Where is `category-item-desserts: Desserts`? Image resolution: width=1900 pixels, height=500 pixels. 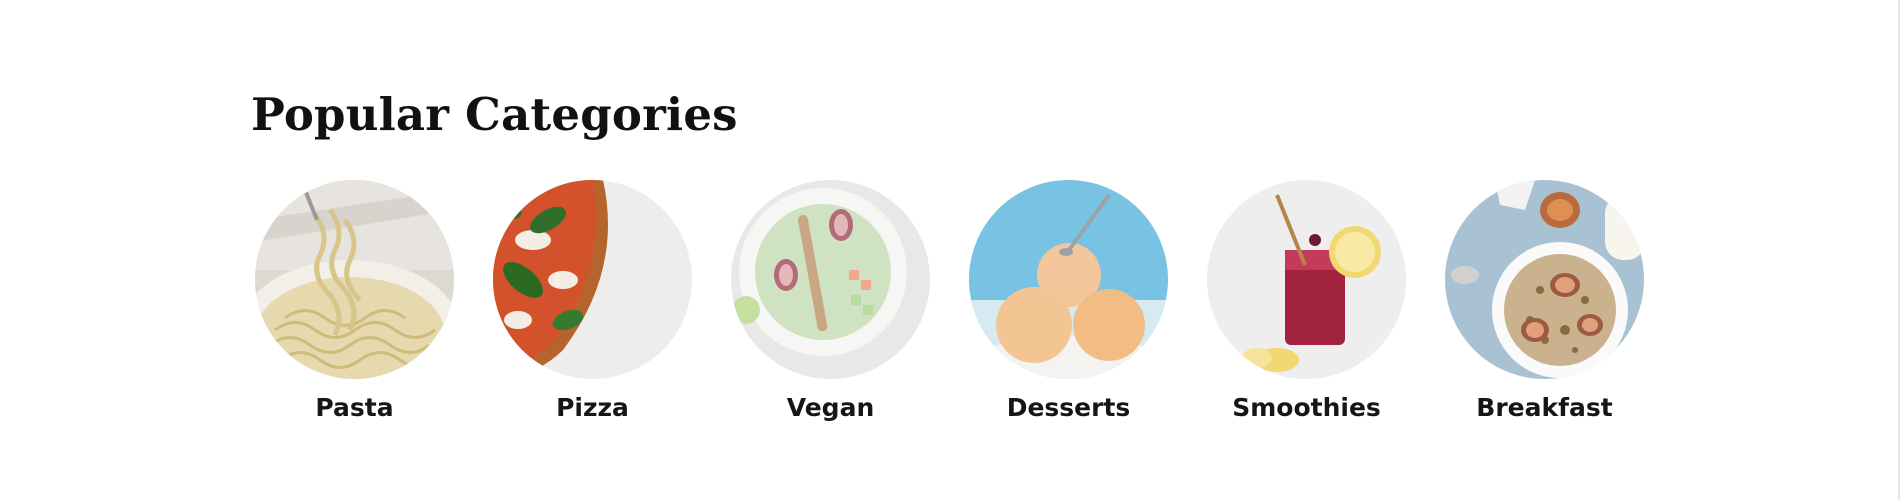 category-item-desserts: Desserts is located at coordinates (1068, 301).